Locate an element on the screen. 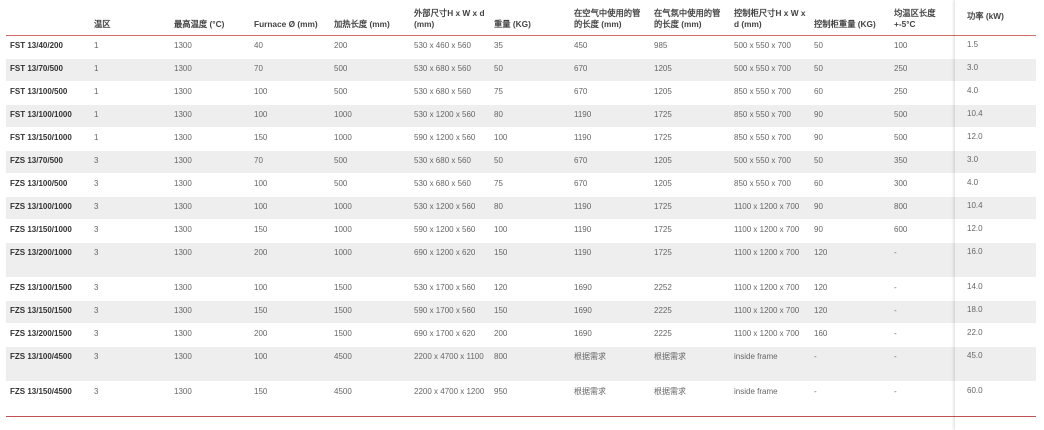  table-cell: 160 is located at coordinates (850, 335).